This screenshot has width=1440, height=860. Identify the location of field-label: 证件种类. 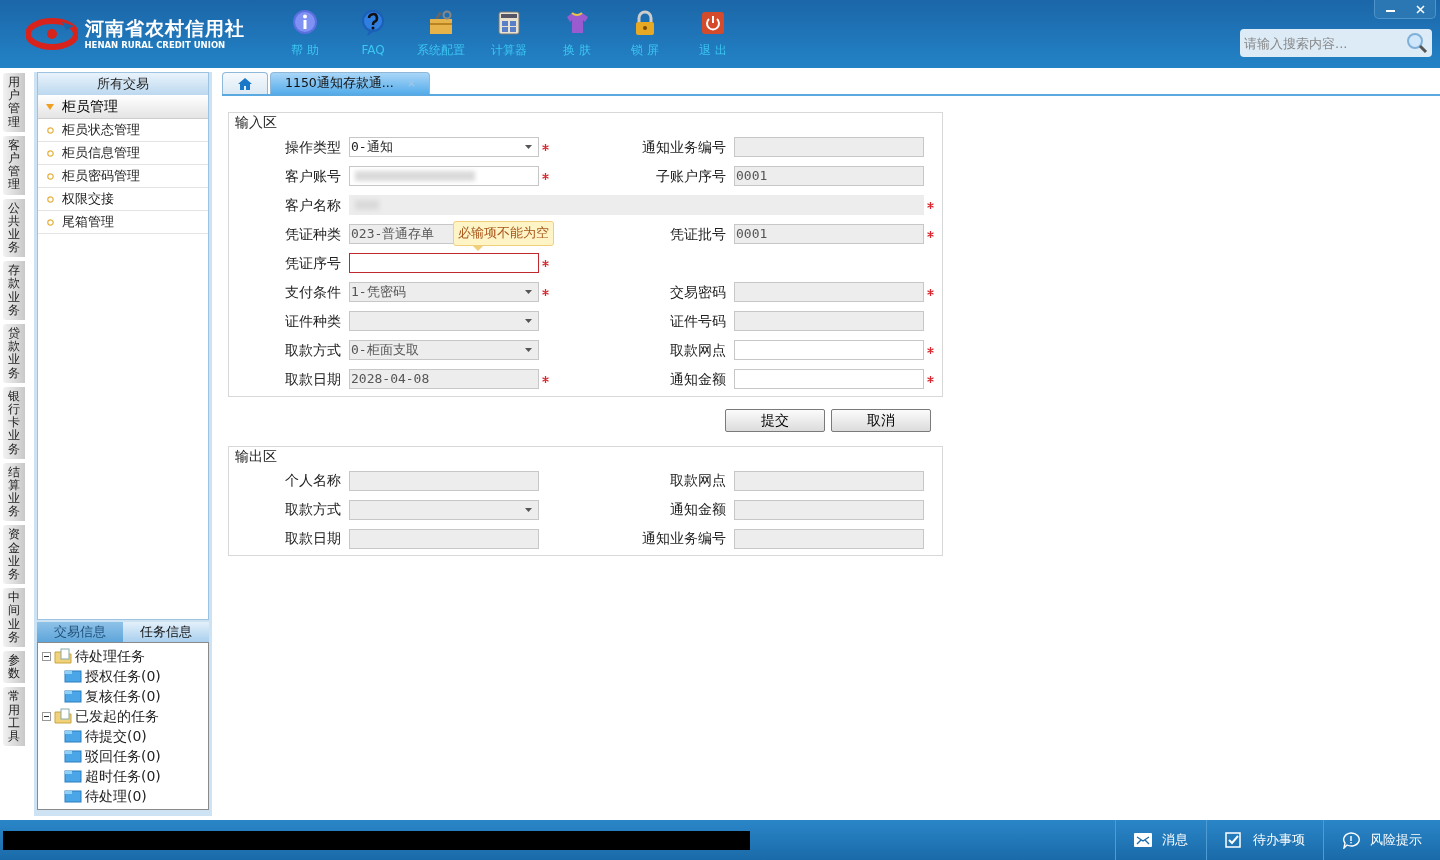
(313, 321).